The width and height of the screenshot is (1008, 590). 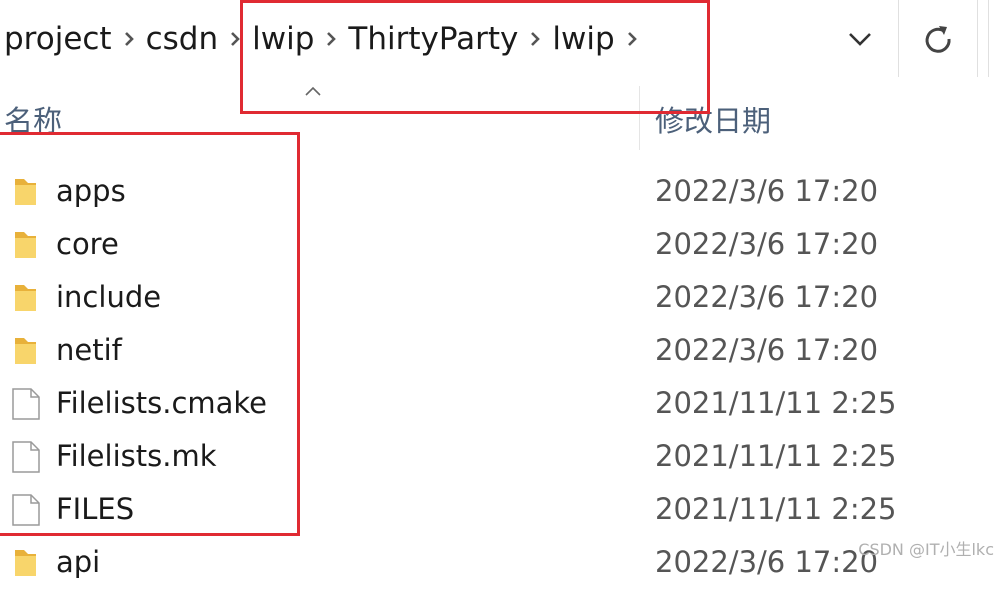 What do you see at coordinates (504, 298) in the screenshot?
I see `list-item-include: include 2022/3/6 17:20` at bounding box center [504, 298].